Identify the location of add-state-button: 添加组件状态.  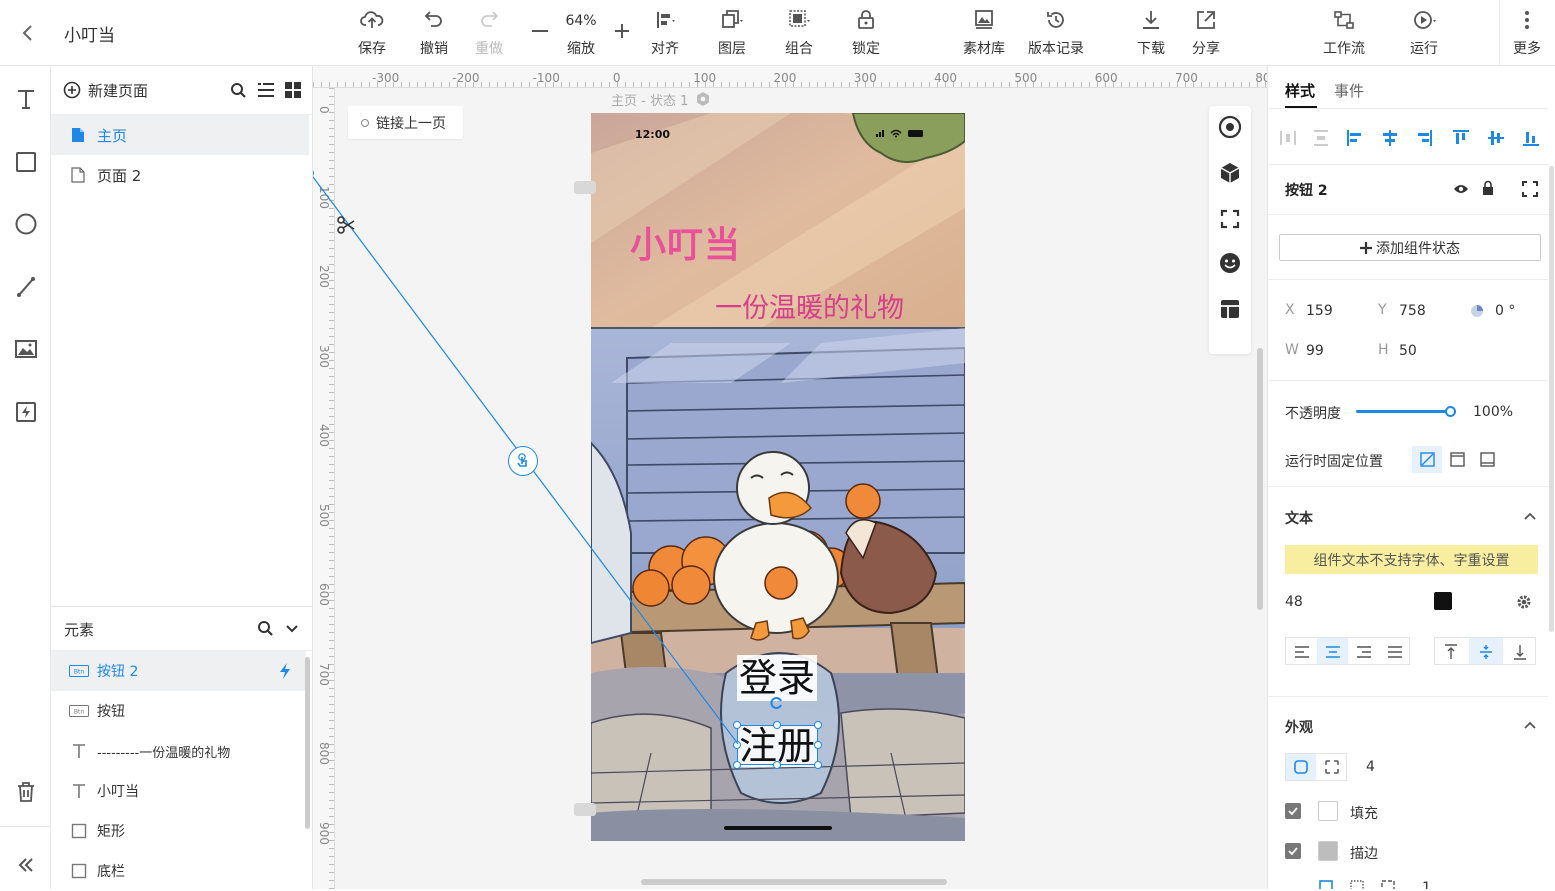
(1410, 247).